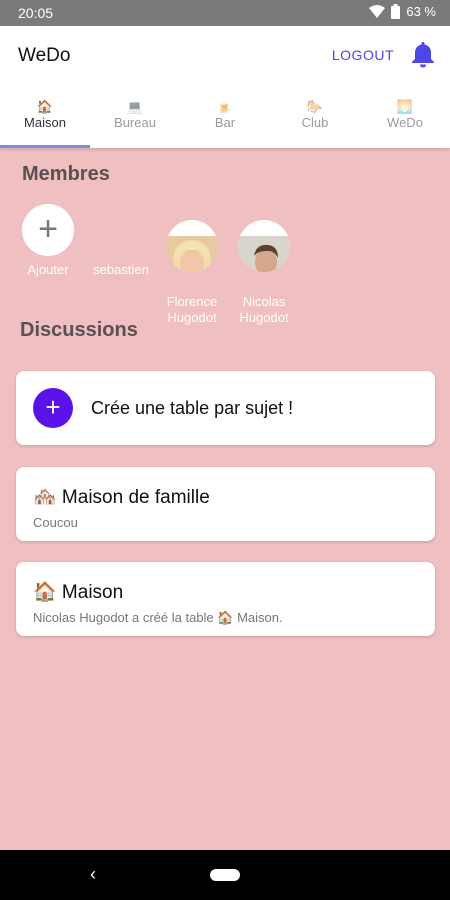 This screenshot has width=450, height=900. Describe the element at coordinates (135, 106) in the screenshot. I see `laptop-icon: 💻` at that location.